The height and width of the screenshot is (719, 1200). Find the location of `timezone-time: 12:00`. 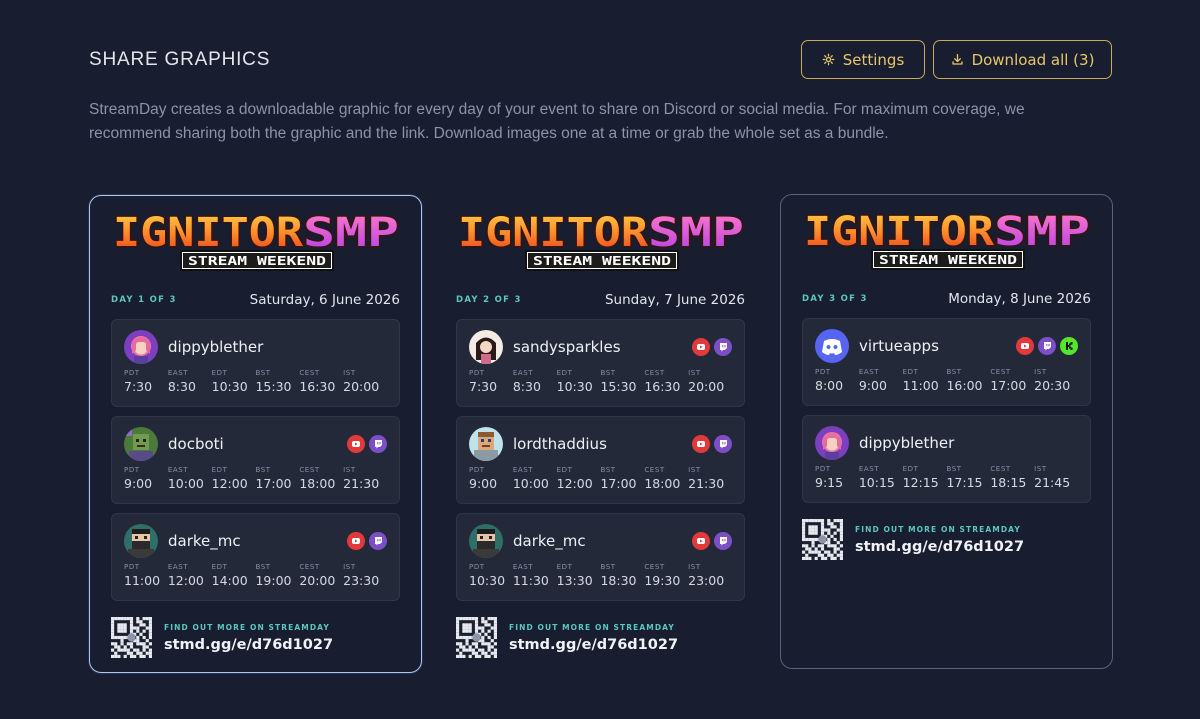

timezone-time: 12:00 is located at coordinates (574, 483).